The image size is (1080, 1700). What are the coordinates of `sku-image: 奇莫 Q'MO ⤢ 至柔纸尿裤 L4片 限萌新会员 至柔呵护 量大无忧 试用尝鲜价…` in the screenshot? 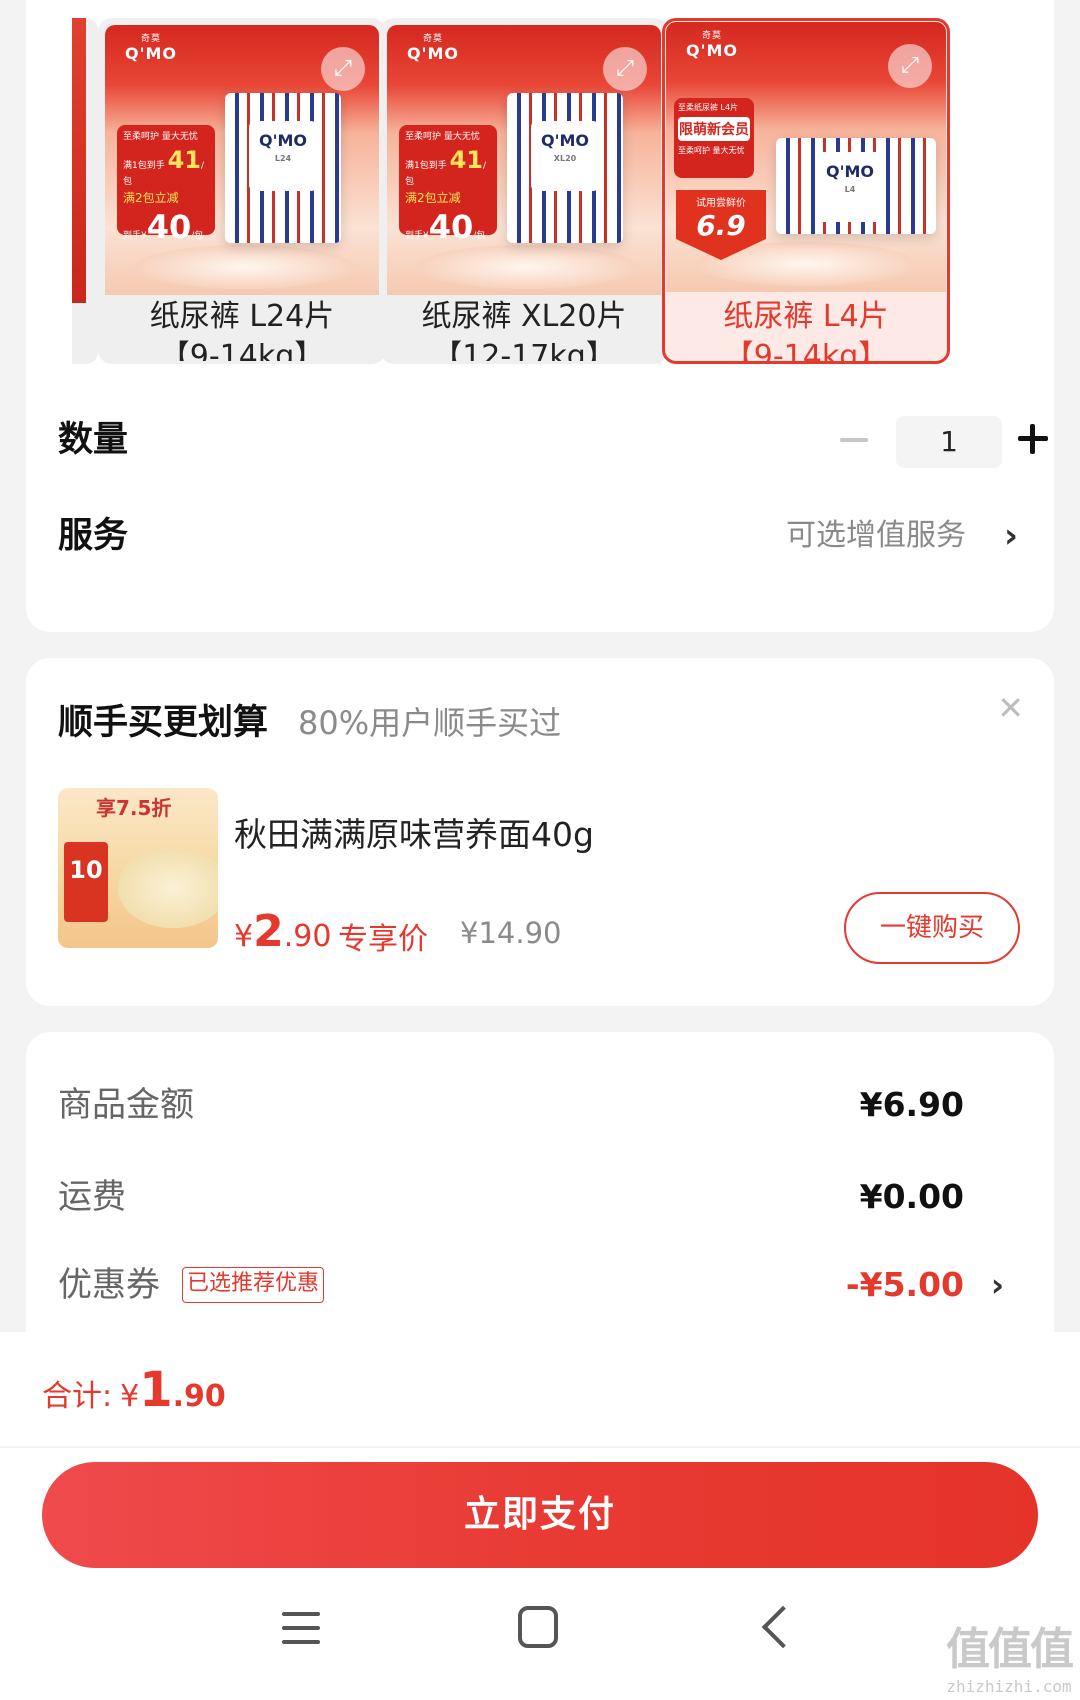 It's located at (806, 157).